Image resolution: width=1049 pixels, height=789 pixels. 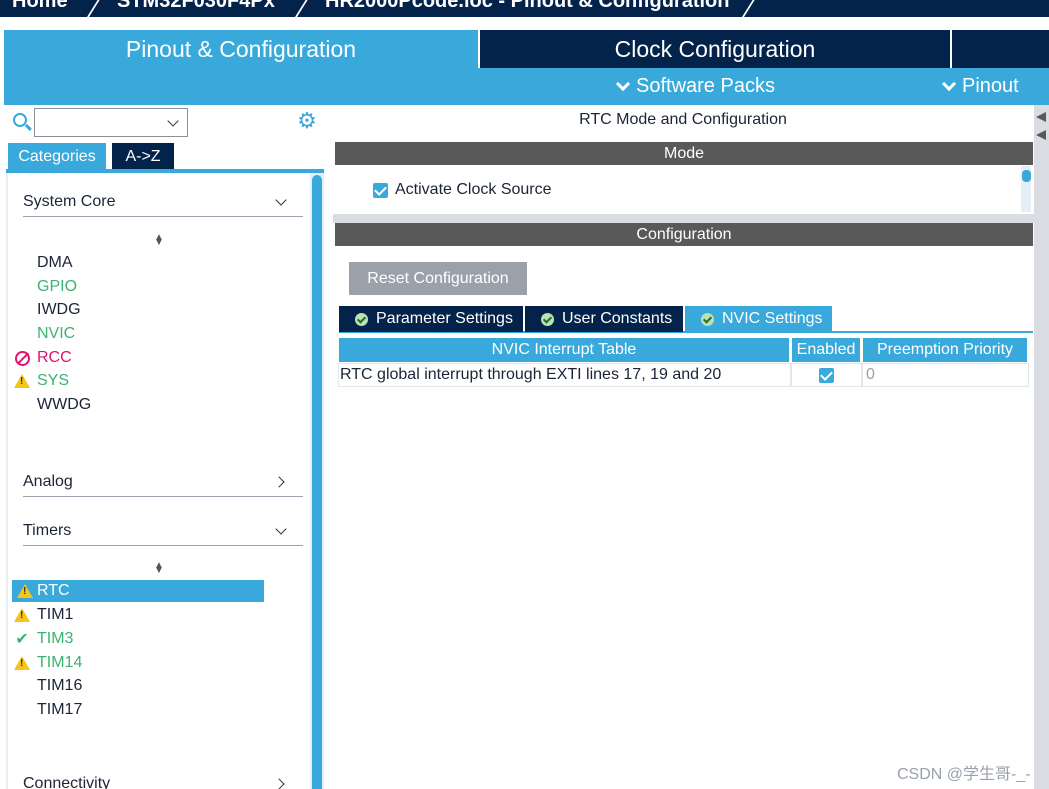 I want to click on software-packs-button: Software Packs, so click(x=695, y=86).